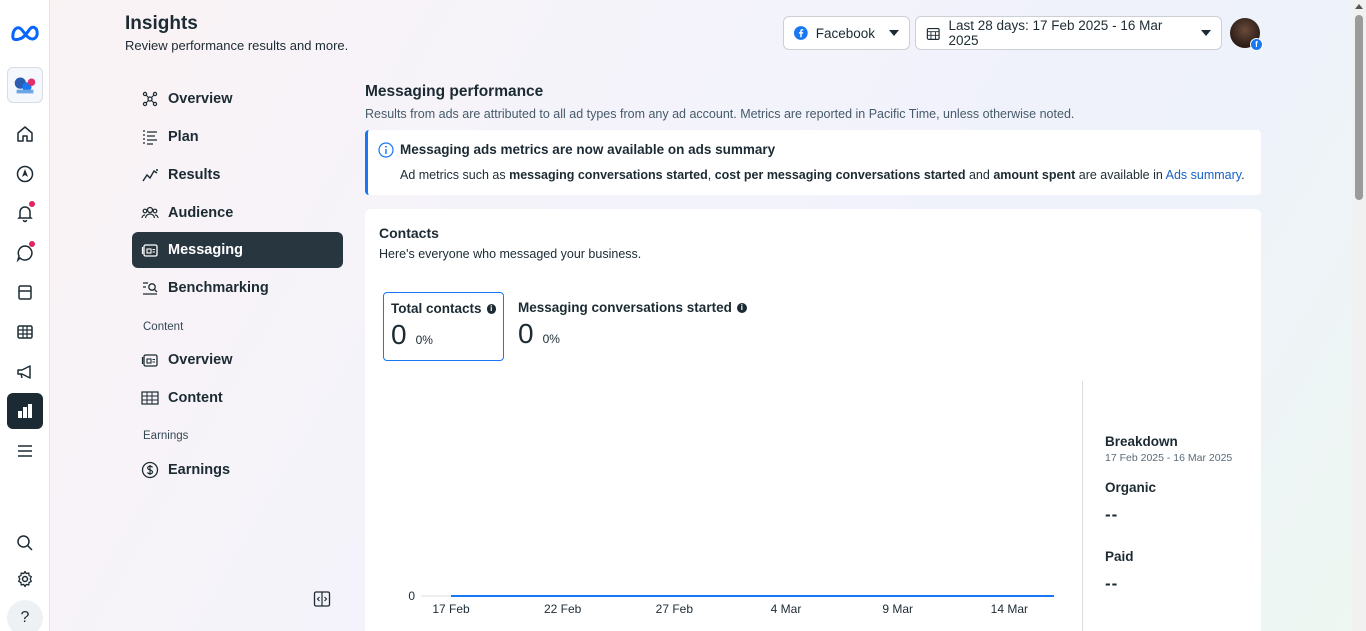 This screenshot has height=631, width=1366. I want to click on nav-label: Audience, so click(201, 213).